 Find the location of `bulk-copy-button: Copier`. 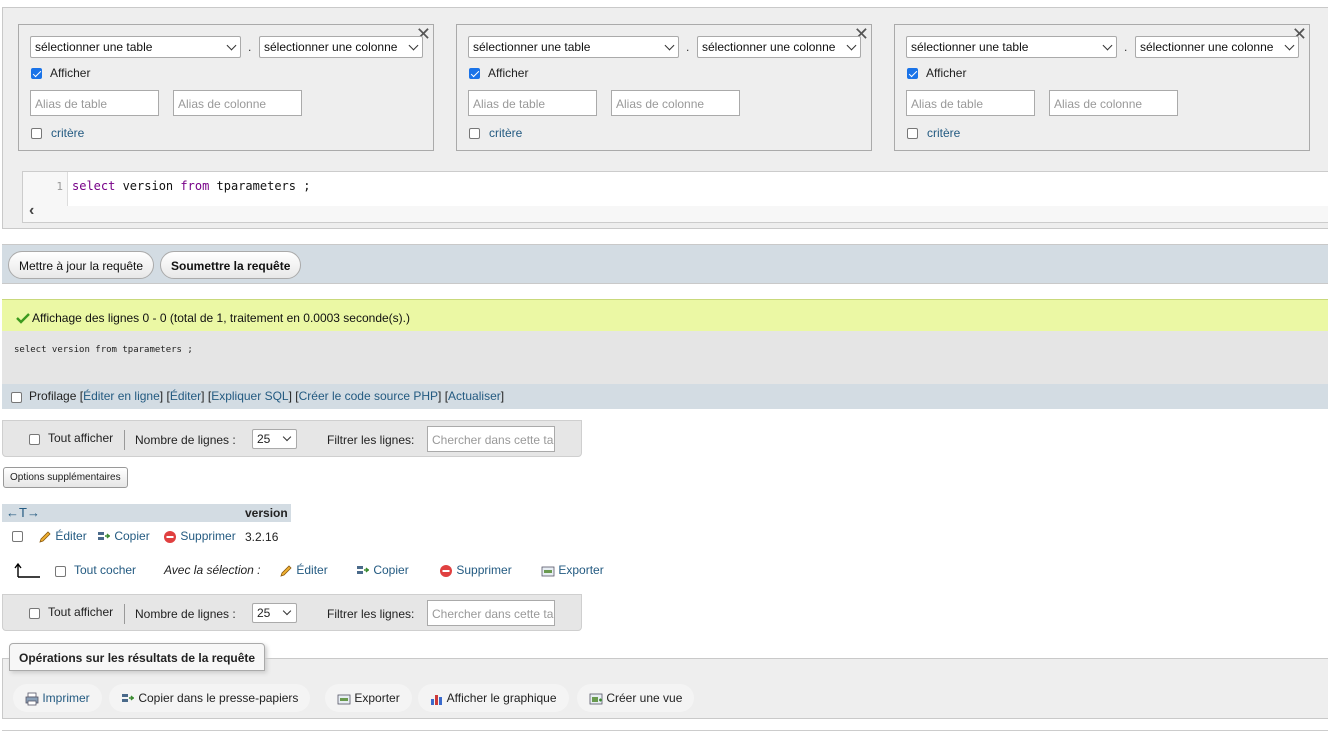

bulk-copy-button: Copier is located at coordinates (382, 570).